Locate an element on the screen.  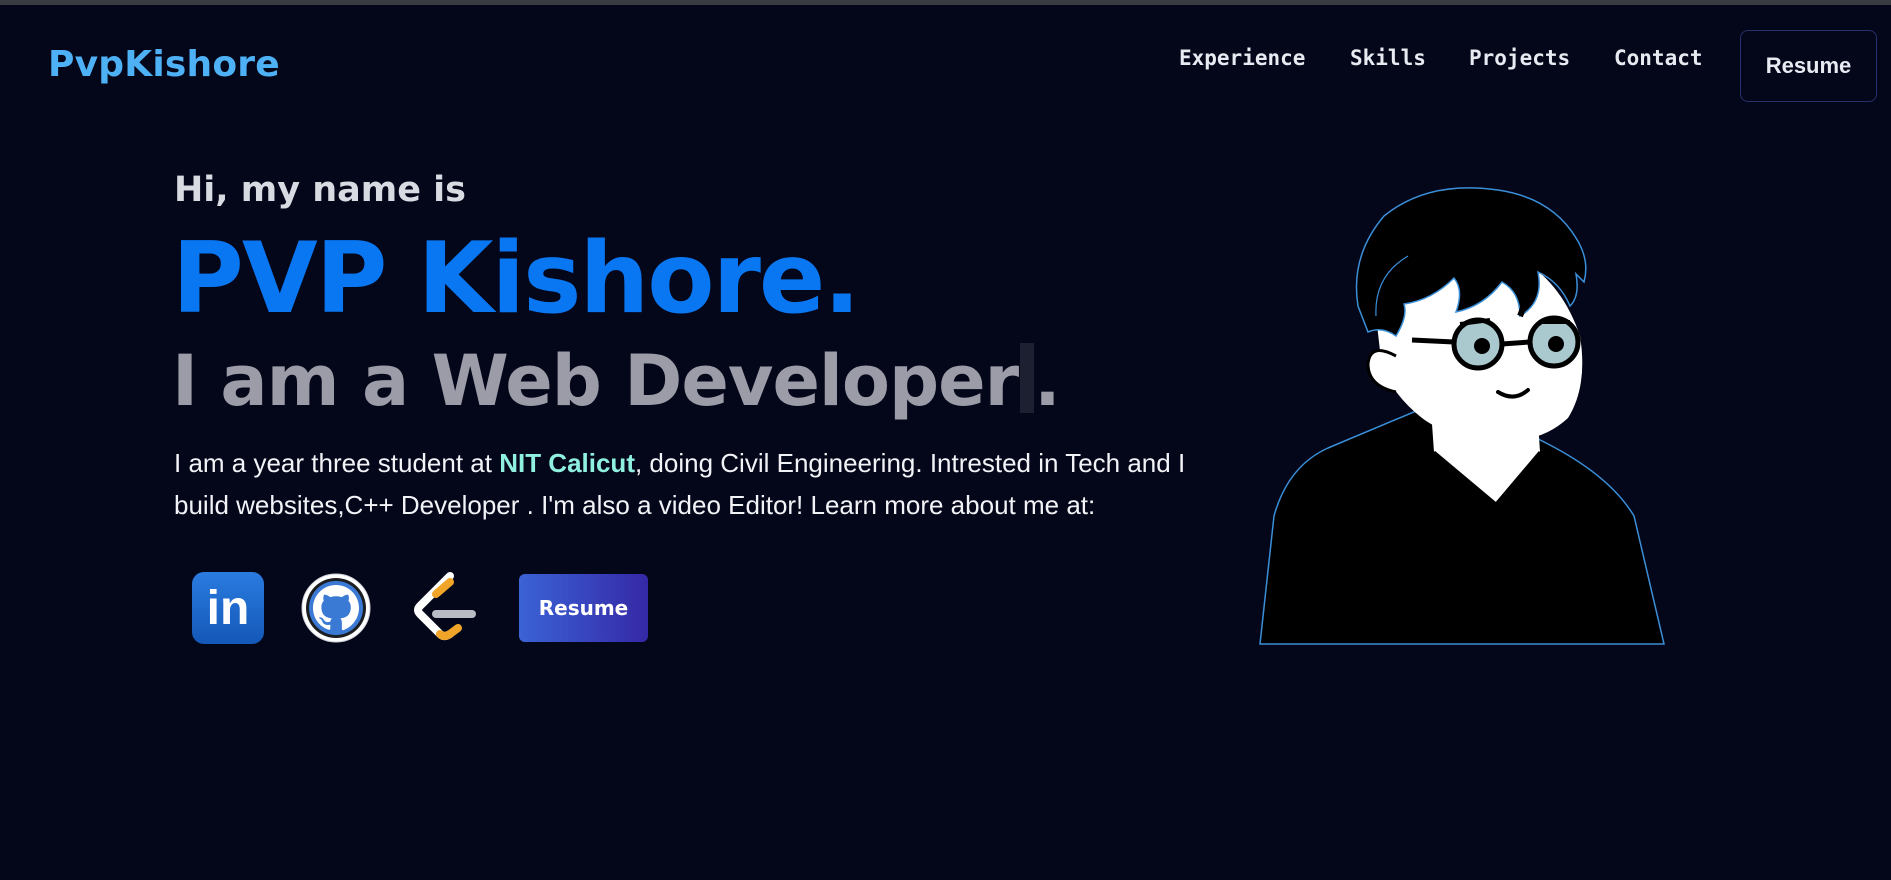
linkedin-icon: in is located at coordinates (228, 608).